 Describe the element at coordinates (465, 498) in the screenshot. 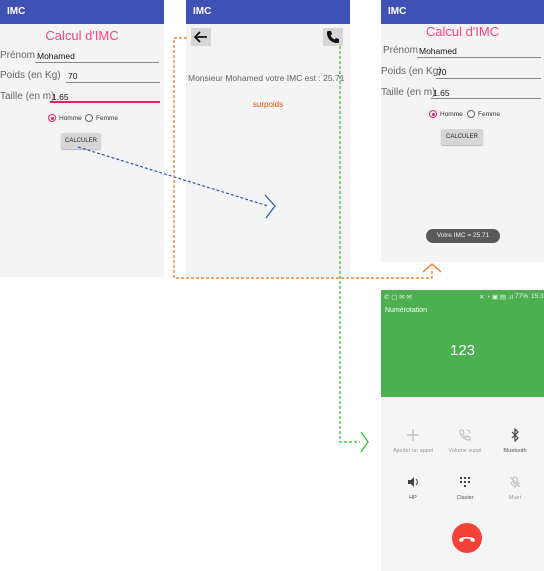

I see `keypad-label: Clavier` at that location.